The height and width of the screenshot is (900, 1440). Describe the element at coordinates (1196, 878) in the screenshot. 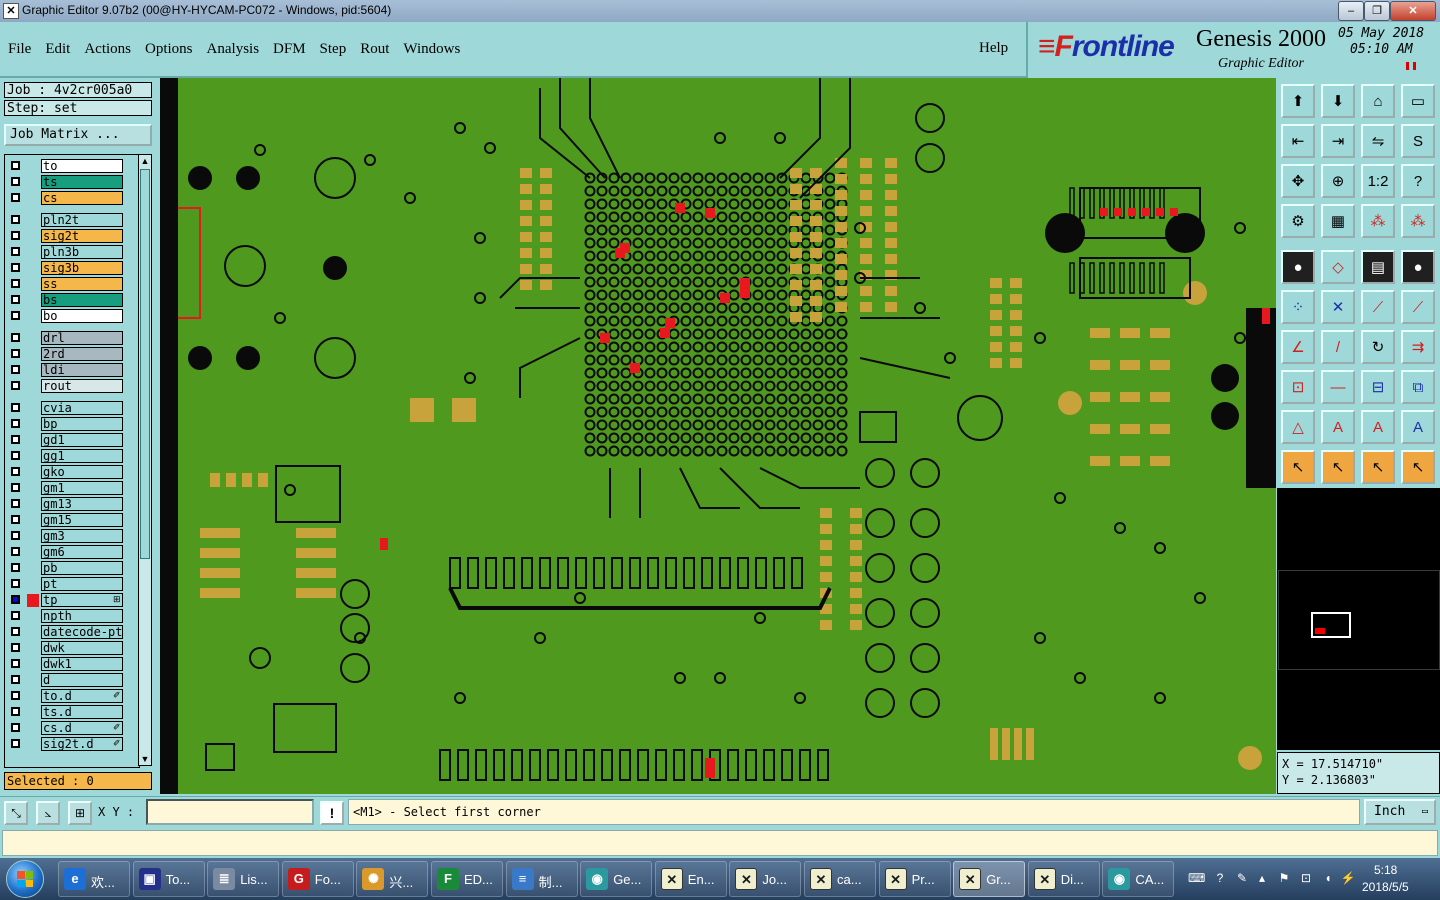

I see `keyboard-icon: ⌨` at that location.